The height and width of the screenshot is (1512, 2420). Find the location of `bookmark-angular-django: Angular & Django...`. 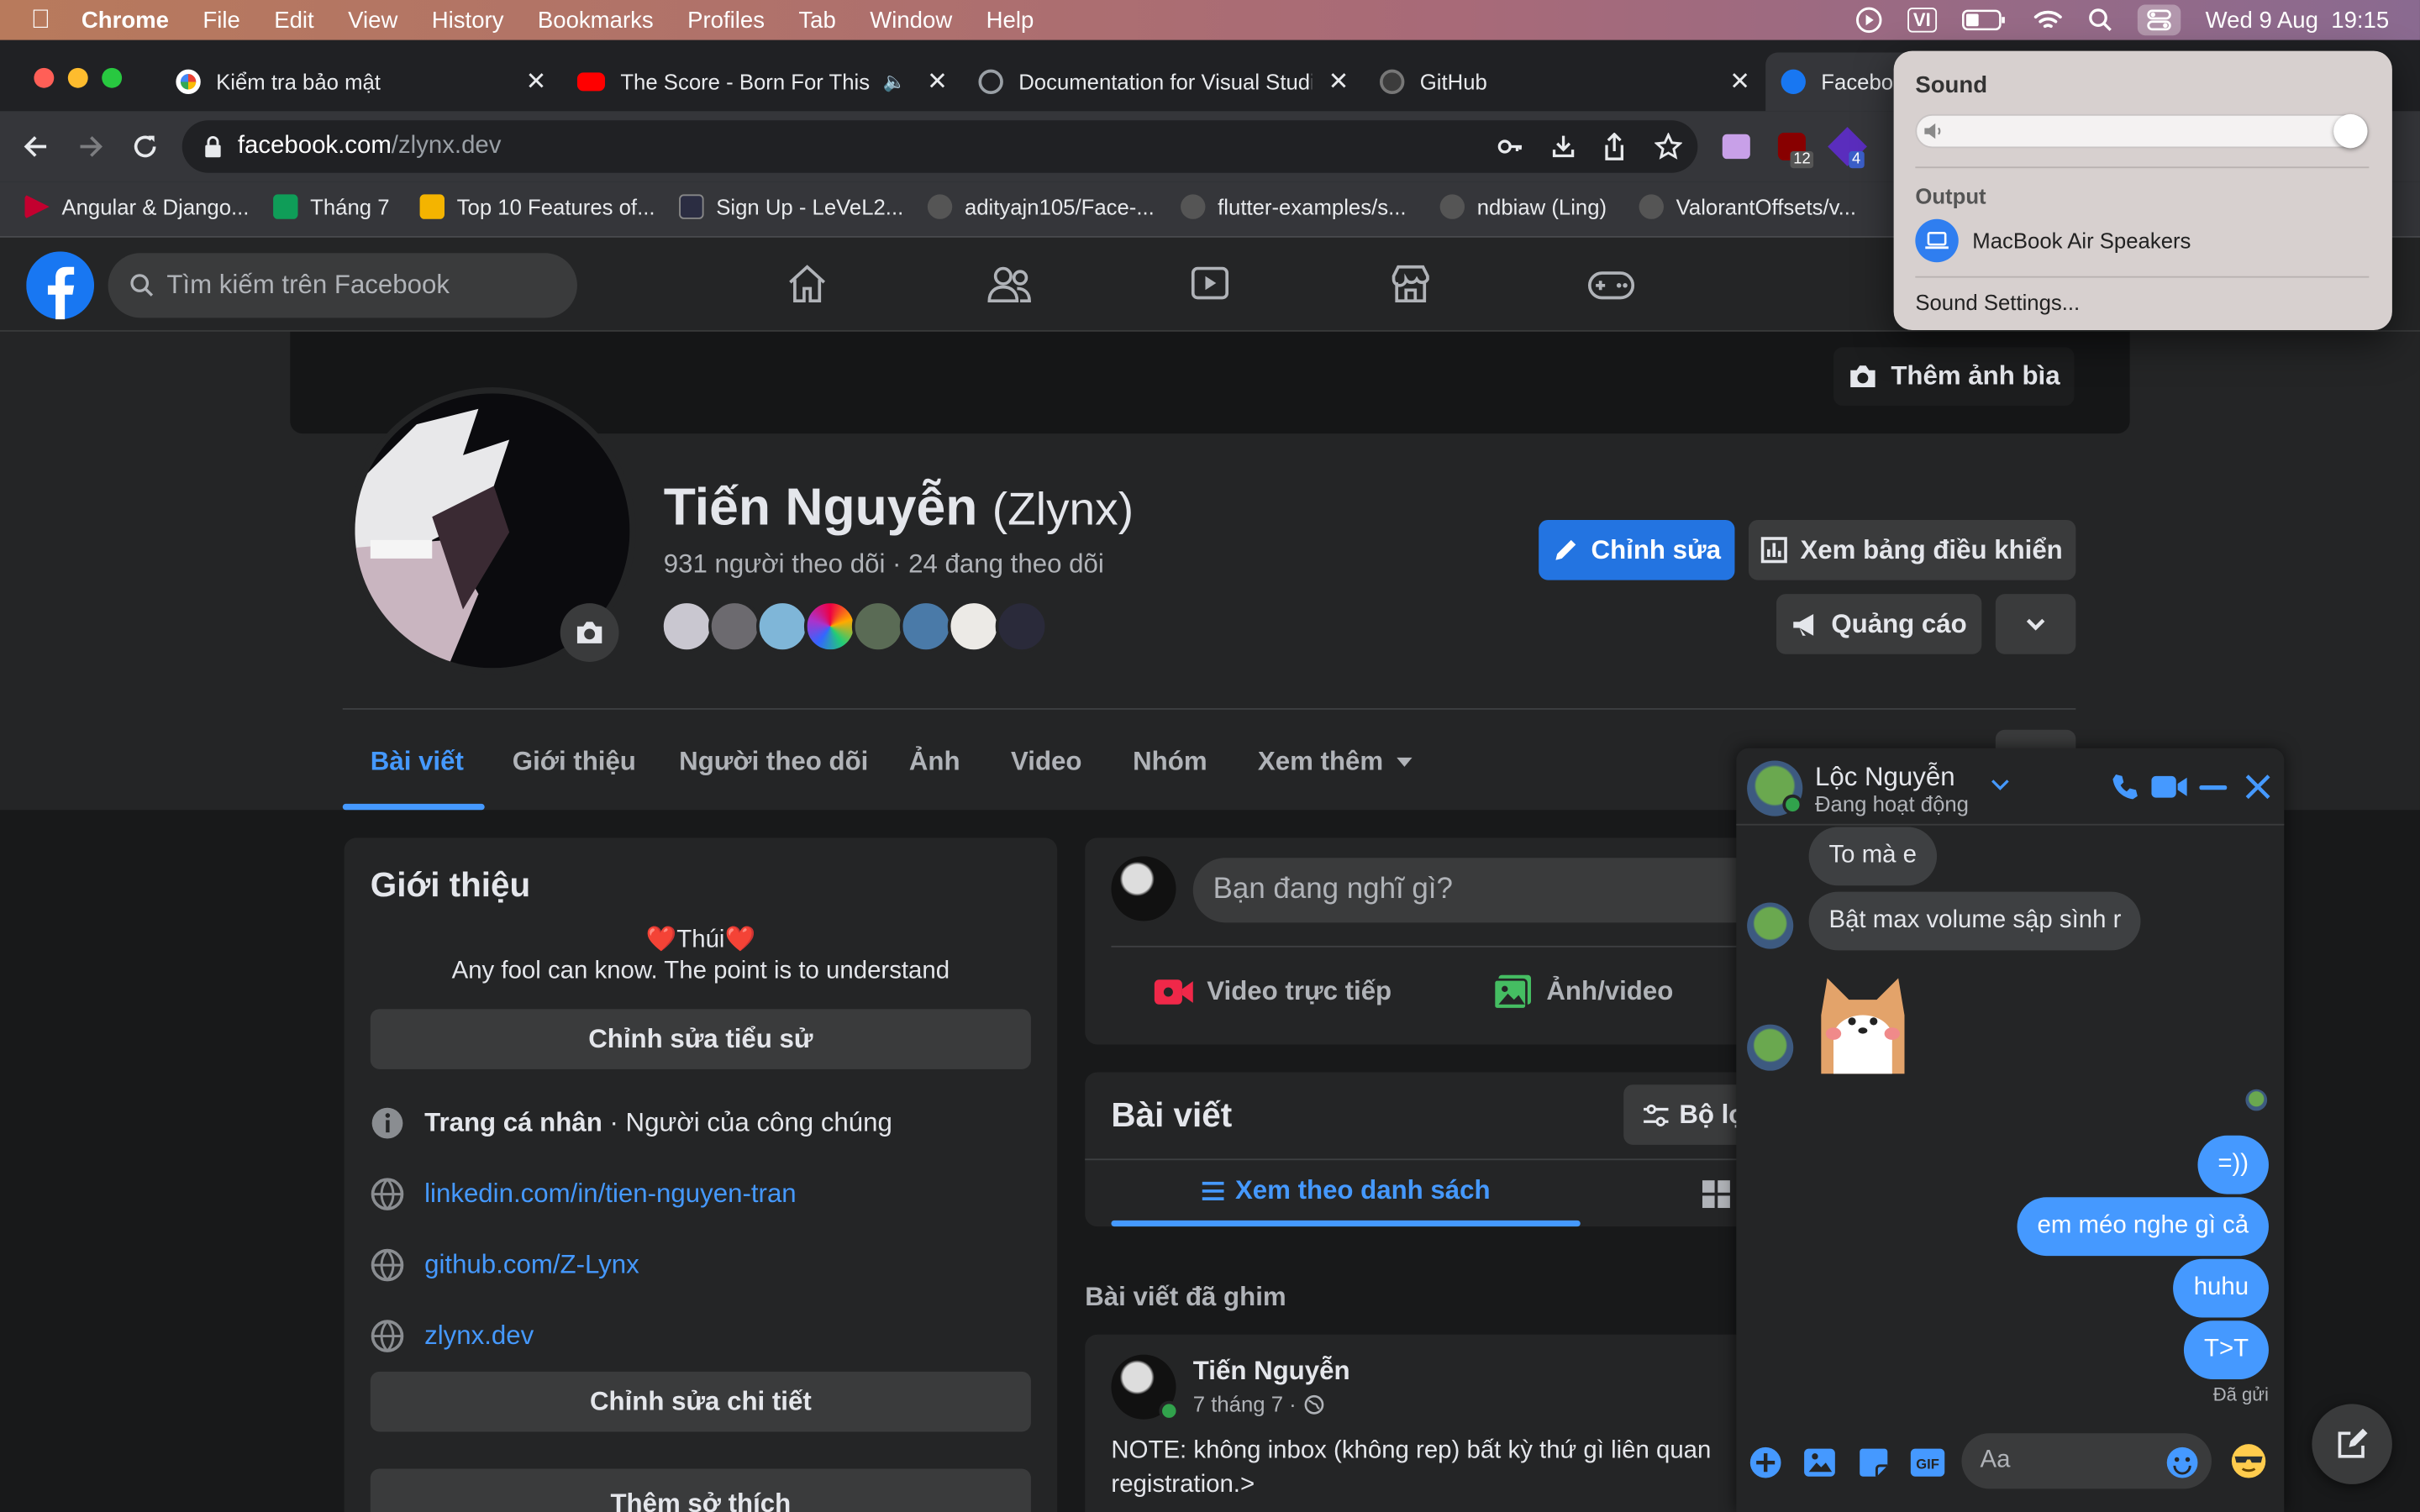

bookmark-angular-django: Angular & Django... is located at coordinates (136, 206).